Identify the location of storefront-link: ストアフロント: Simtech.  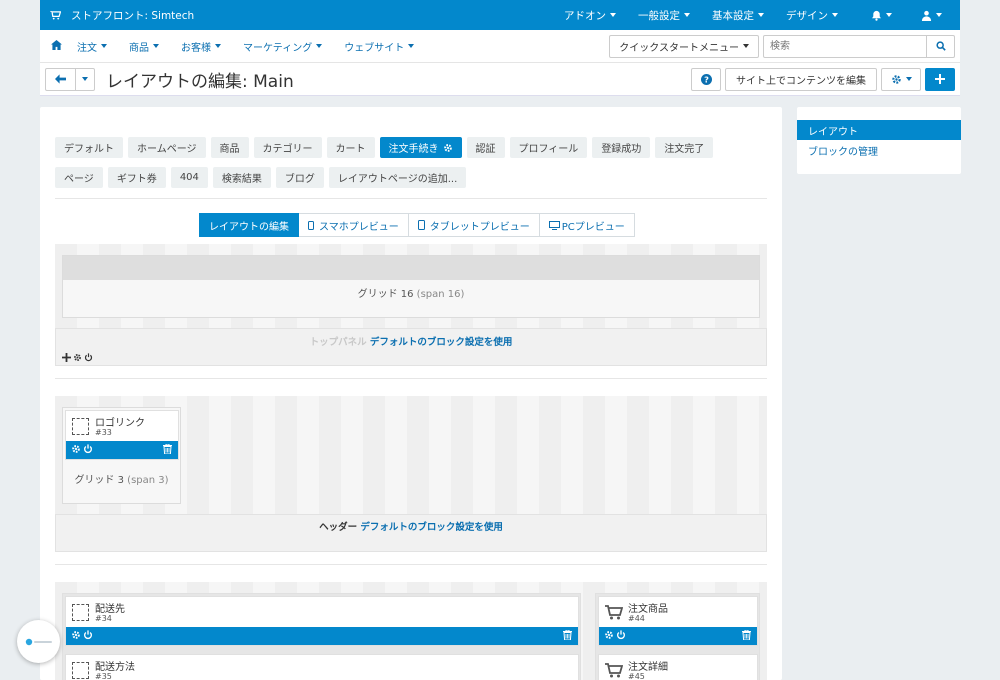
(117, 15).